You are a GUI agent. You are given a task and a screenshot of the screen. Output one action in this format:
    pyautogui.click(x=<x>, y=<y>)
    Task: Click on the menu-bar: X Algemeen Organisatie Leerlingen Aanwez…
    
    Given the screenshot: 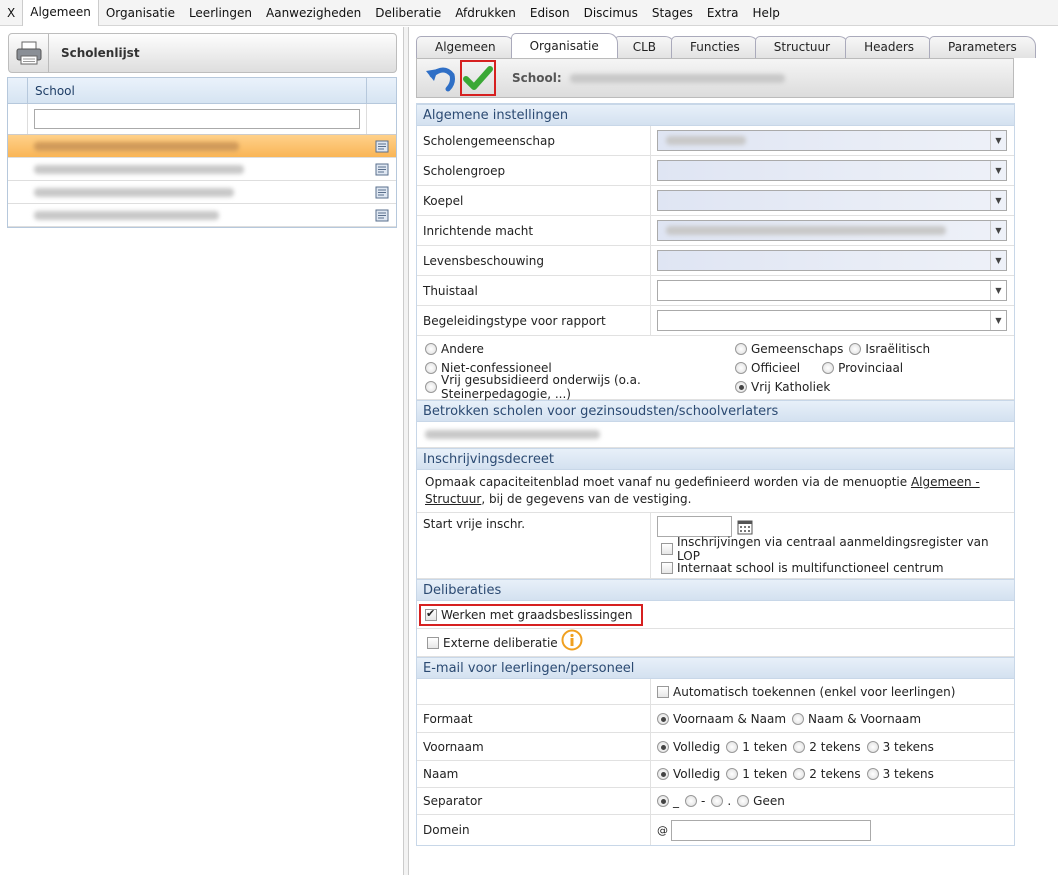 What is the action you would take?
    pyautogui.click(x=529, y=13)
    